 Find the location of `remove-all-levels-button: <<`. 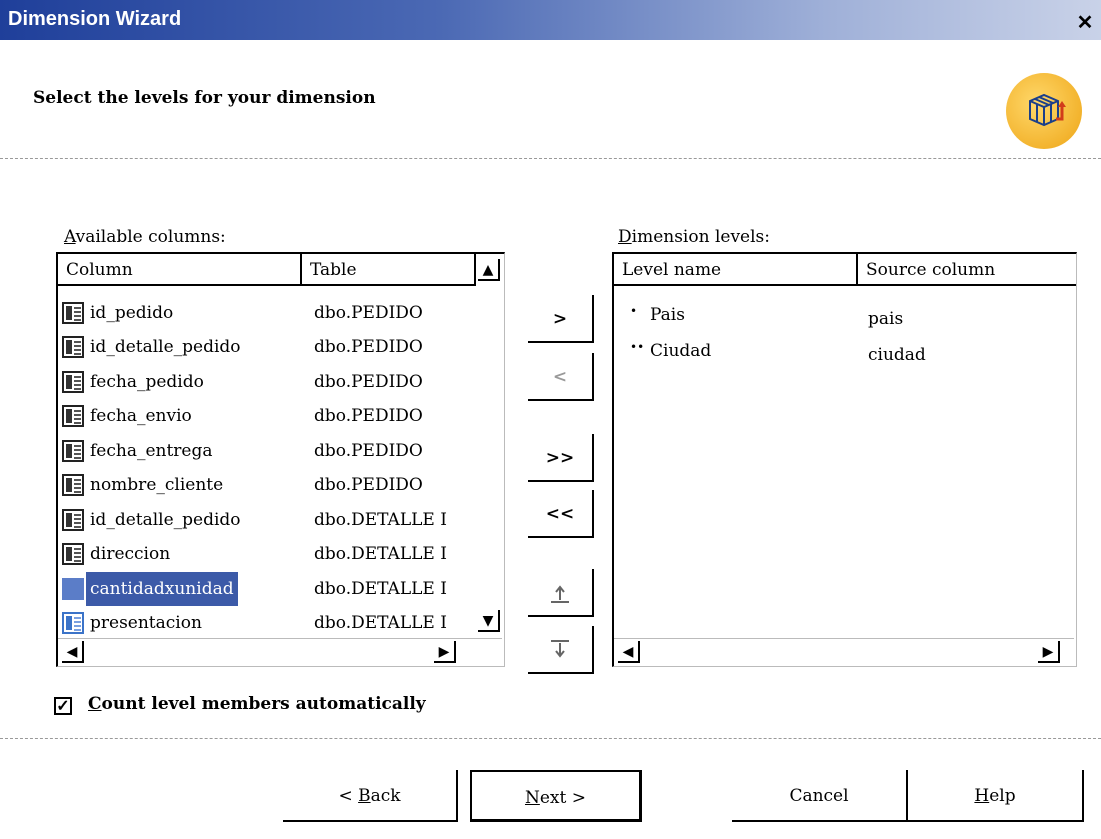

remove-all-levels-button: << is located at coordinates (561, 514).